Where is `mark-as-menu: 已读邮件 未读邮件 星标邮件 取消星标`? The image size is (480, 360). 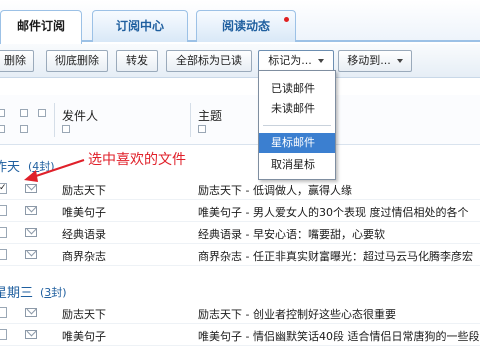 mark-as-menu: 已读邮件 未读邮件 星标邮件 取消星标 is located at coordinates (297, 125).